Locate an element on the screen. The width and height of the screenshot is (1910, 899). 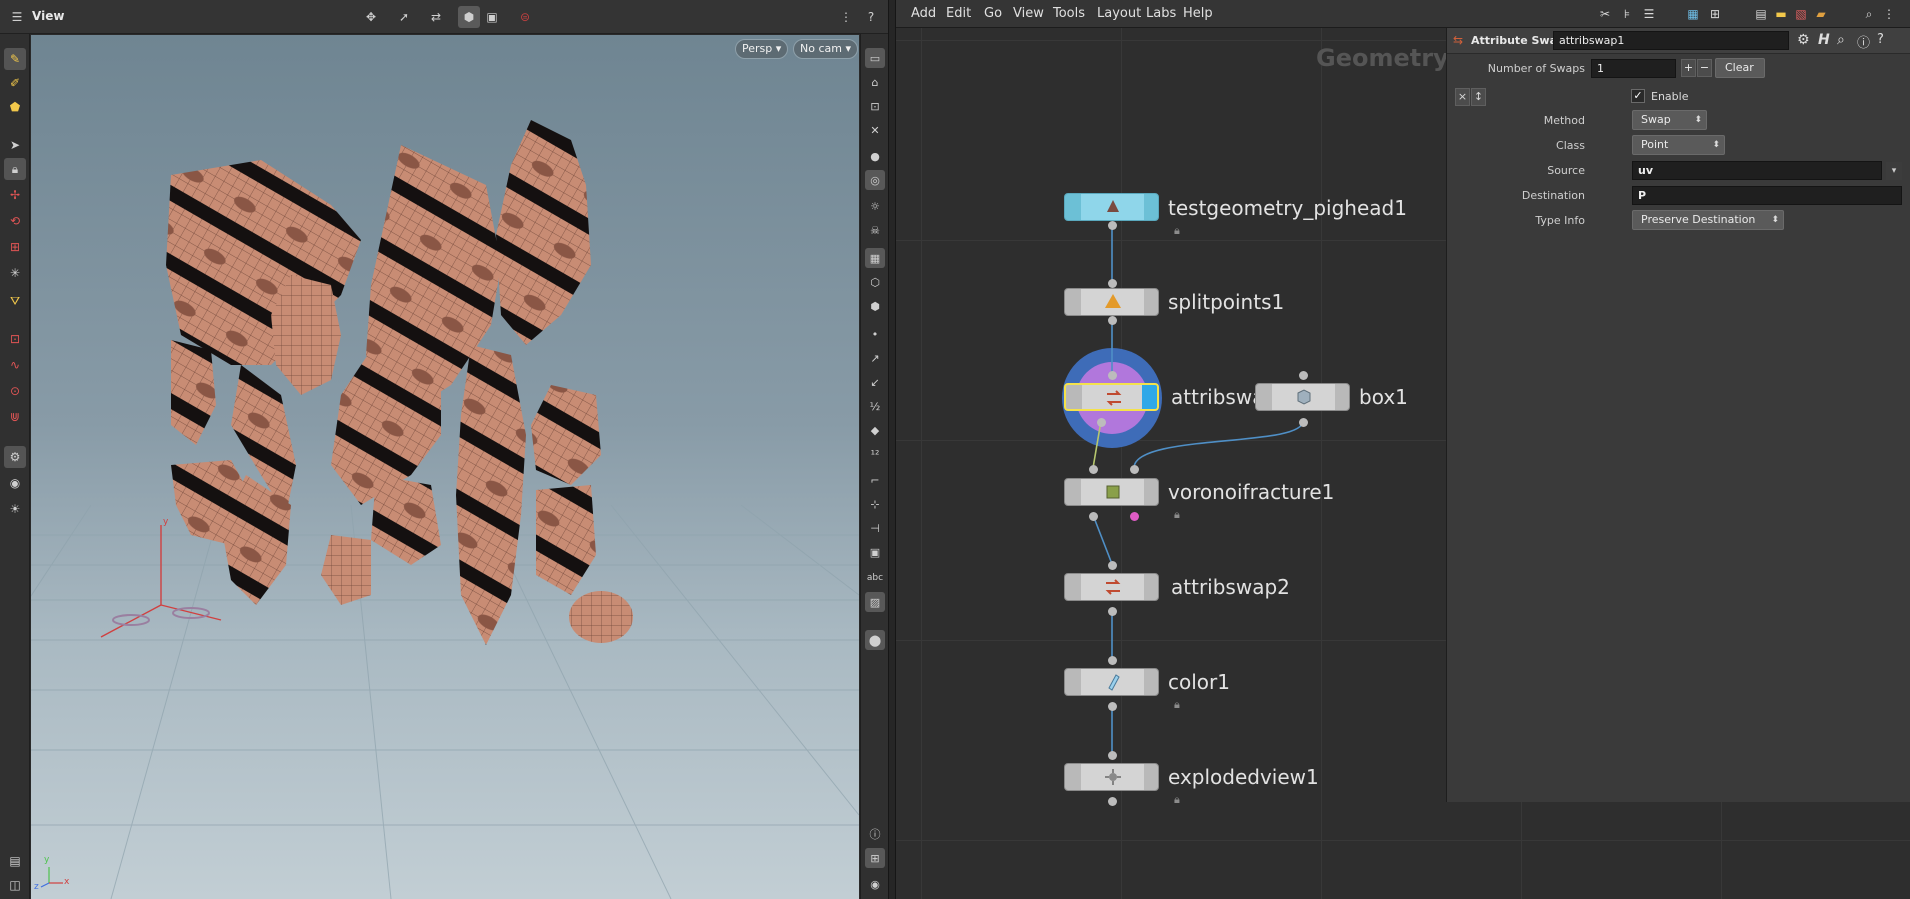
menu-layout: Layout is located at coordinates (1119, 13).